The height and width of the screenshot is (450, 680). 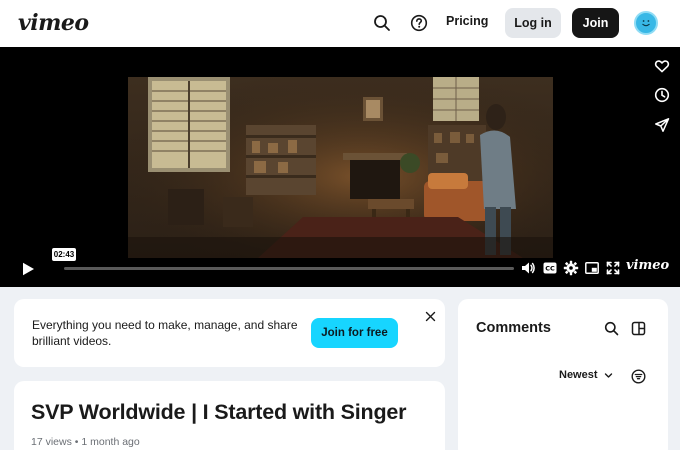 What do you see at coordinates (53, 23) in the screenshot?
I see `vimeo-logo: vimeo` at bounding box center [53, 23].